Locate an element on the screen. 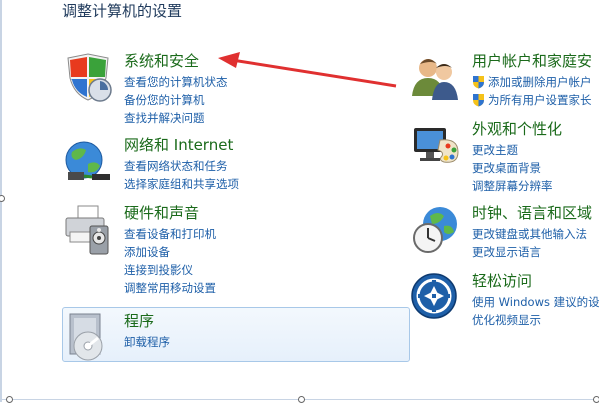 The width and height of the screenshot is (599, 403). link-uninstall-program: 卸载程序 is located at coordinates (147, 342).